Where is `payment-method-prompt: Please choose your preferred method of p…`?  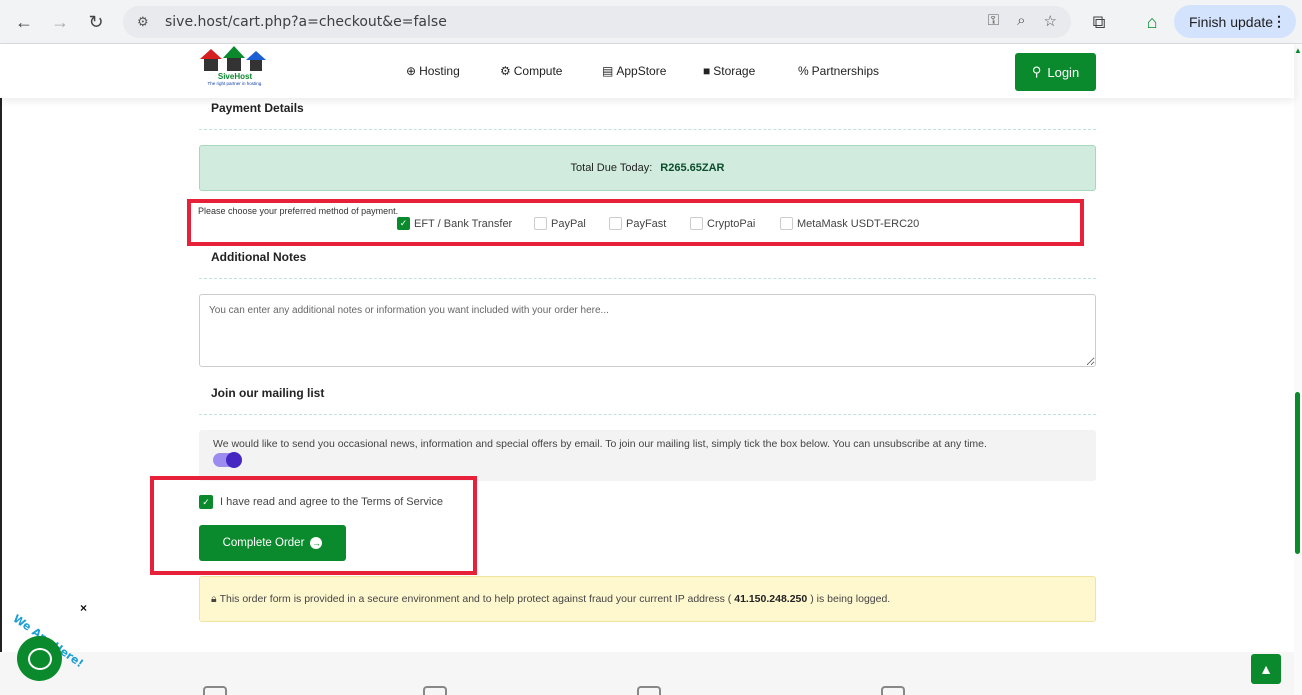
payment-method-prompt: Please choose your preferred method of p… is located at coordinates (298, 211).